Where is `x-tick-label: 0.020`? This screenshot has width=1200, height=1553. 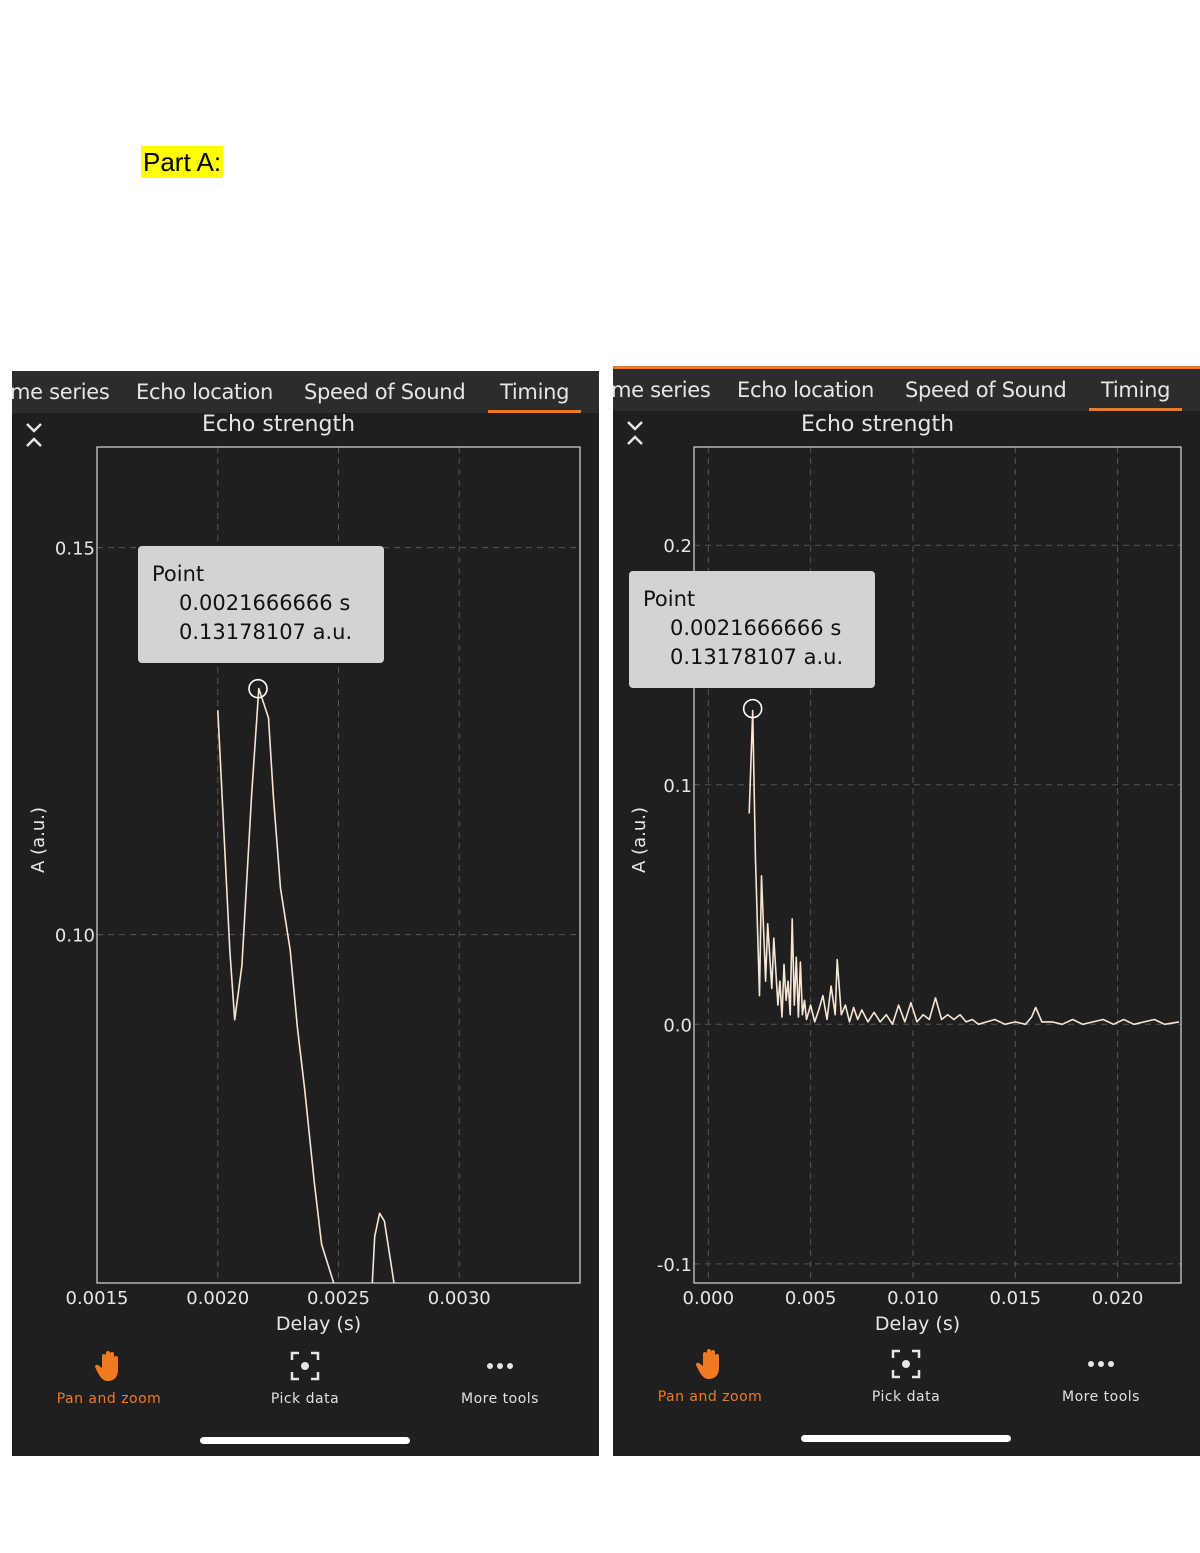 x-tick-label: 0.020 is located at coordinates (1118, 1298).